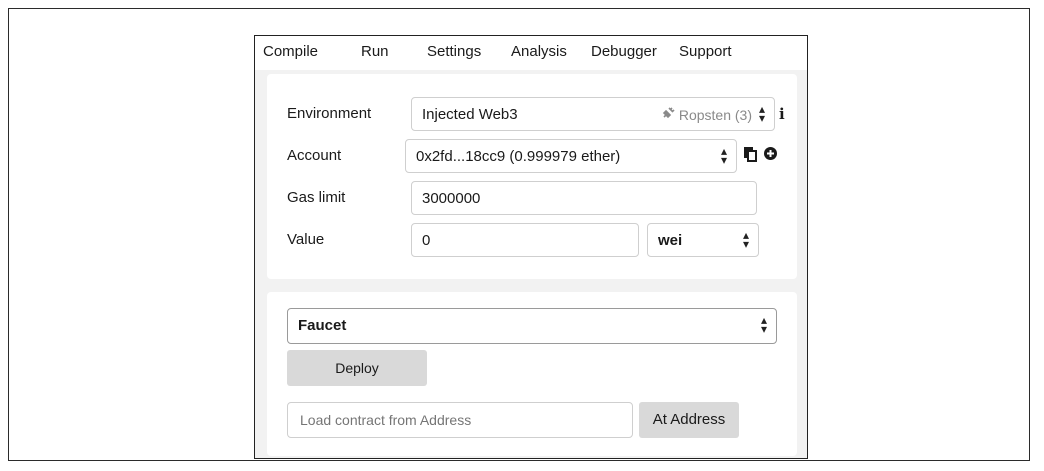 The image size is (1044, 471). Describe the element at coordinates (670, 240) in the screenshot. I see `unit-value: wei` at that location.